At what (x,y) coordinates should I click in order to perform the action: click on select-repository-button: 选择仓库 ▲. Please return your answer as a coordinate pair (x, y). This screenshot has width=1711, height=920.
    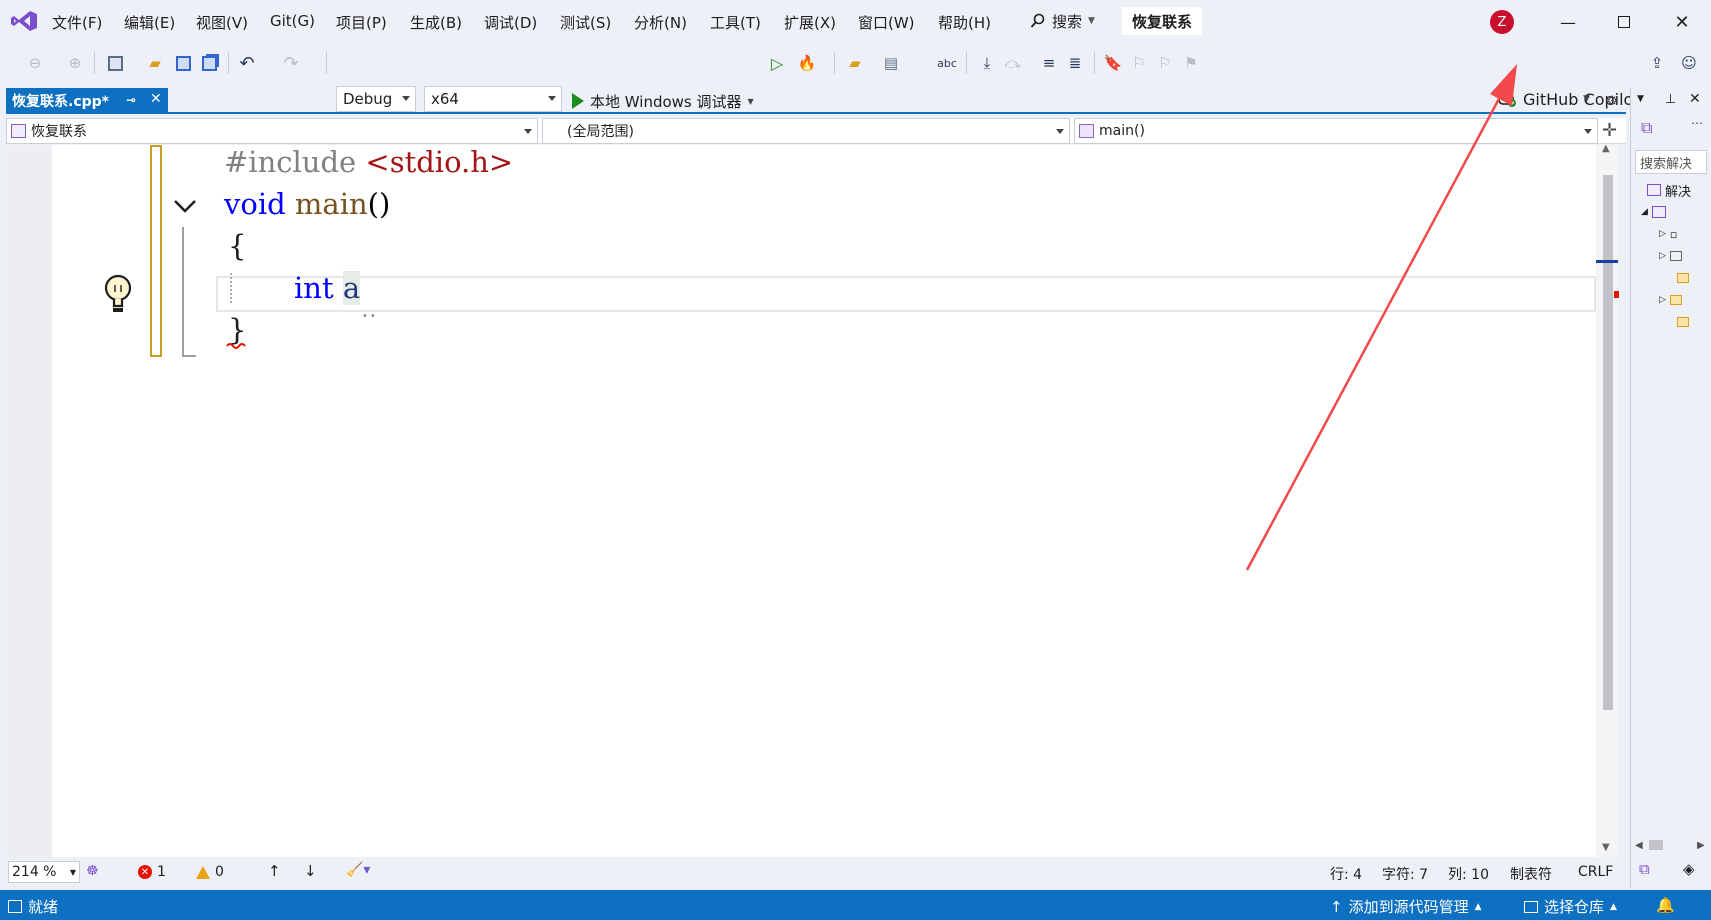
    Looking at the image, I should click on (1570, 906).